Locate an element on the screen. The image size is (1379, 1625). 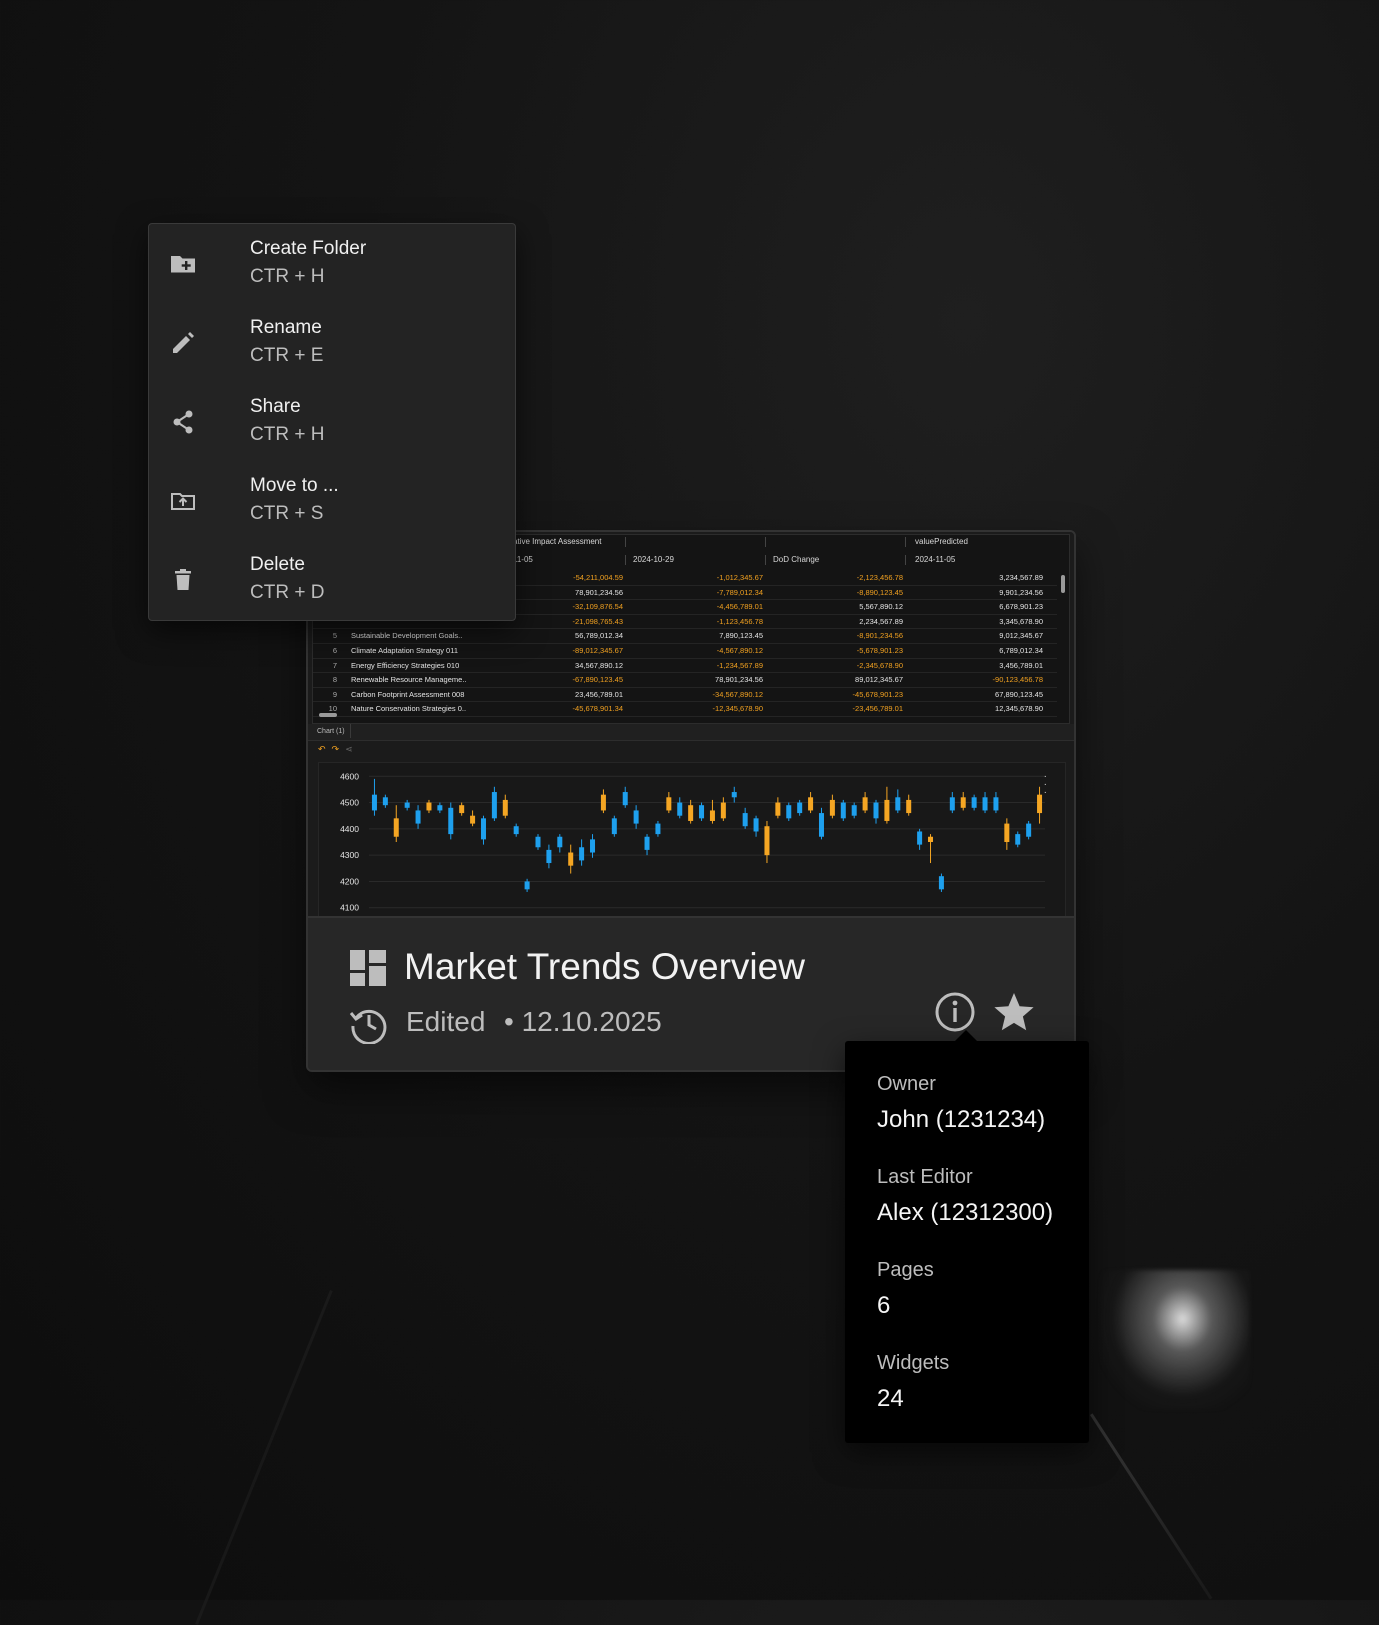
row-name: Energy Efficiency Strategies 010 is located at coordinates (405, 665).